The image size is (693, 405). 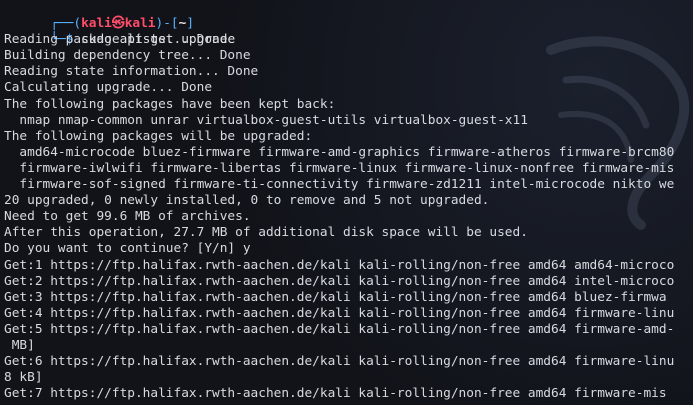 I want to click on output-line: The following packages will be upgraded:, so click(x=158, y=136).